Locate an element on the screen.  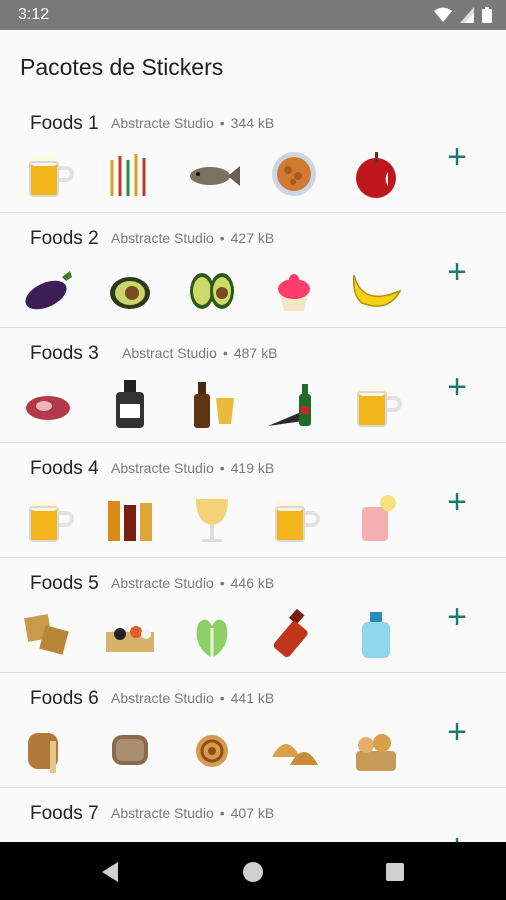
sticker-pack-row: Foods 3 Abstract Studio • 487 kB + is located at coordinates (253, 385).